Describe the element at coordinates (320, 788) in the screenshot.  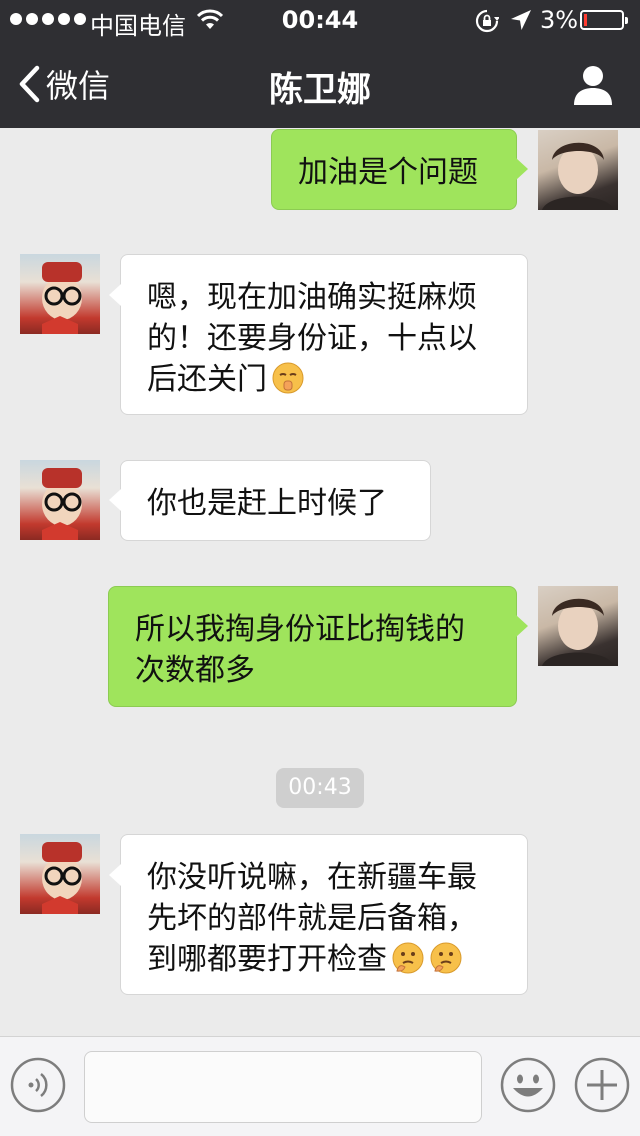
I see `timestamp-badge: 00:43` at that location.